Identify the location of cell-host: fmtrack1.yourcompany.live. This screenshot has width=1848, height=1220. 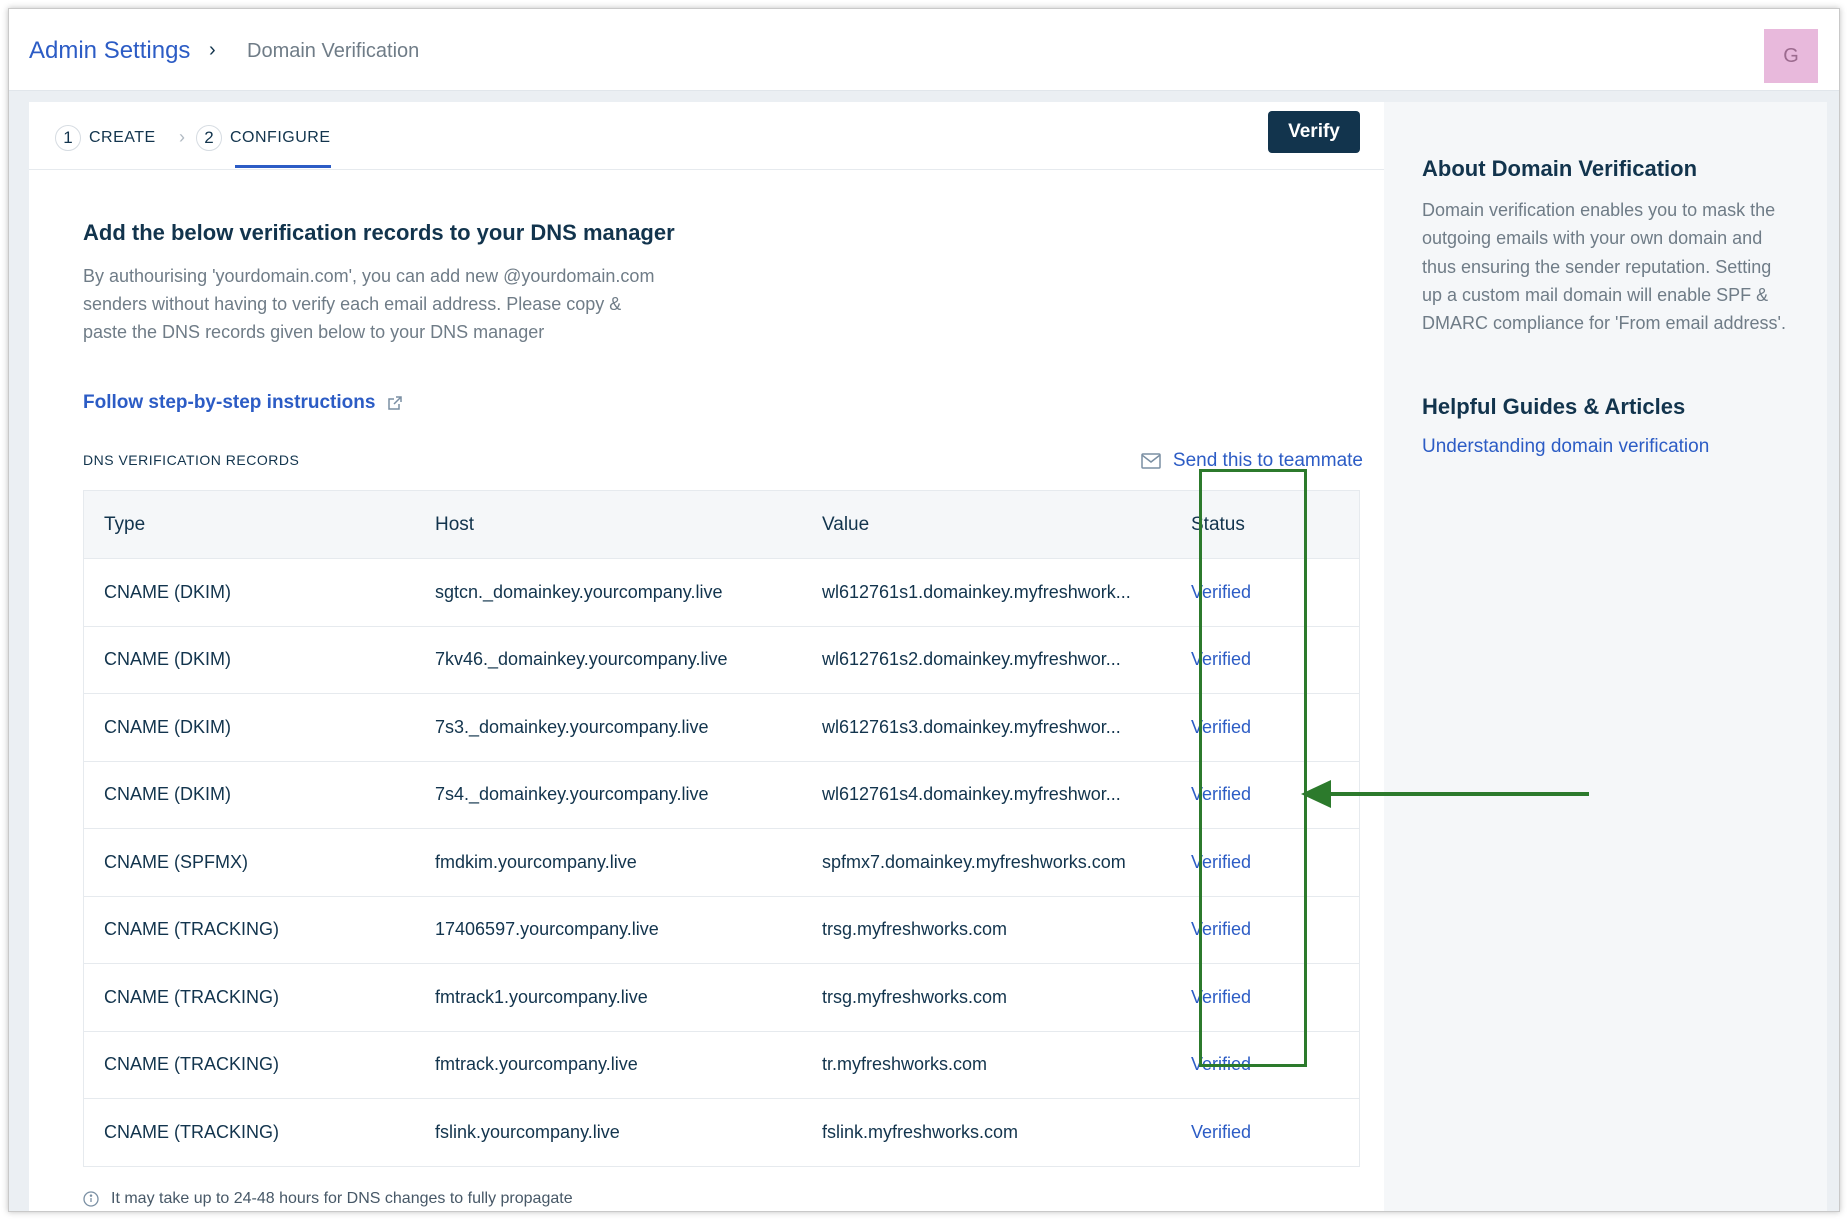
(541, 996).